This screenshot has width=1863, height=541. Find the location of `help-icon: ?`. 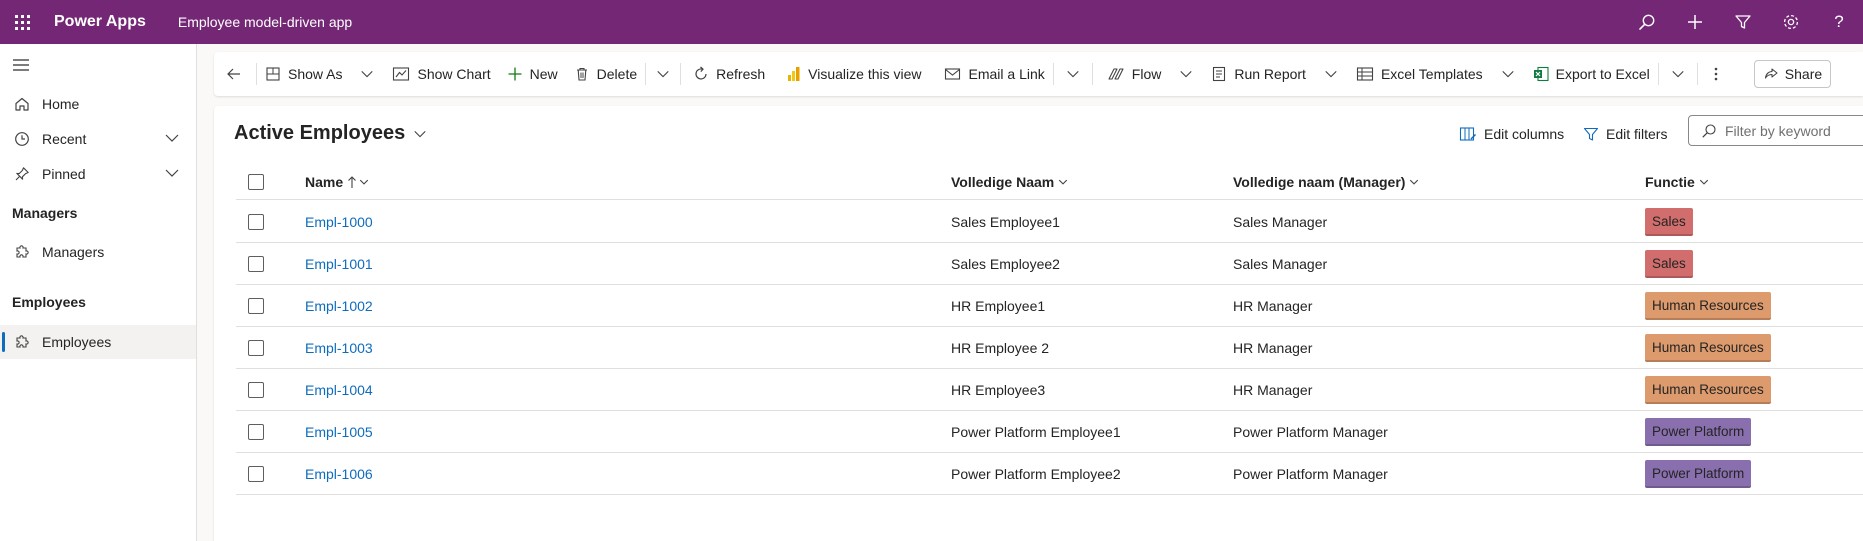

help-icon: ? is located at coordinates (1839, 22).